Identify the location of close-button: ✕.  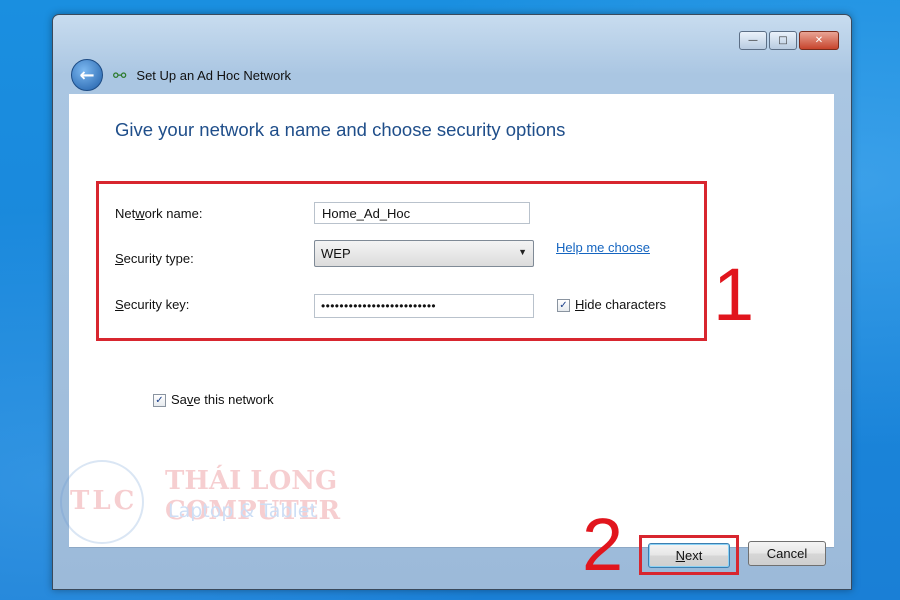
(819, 40).